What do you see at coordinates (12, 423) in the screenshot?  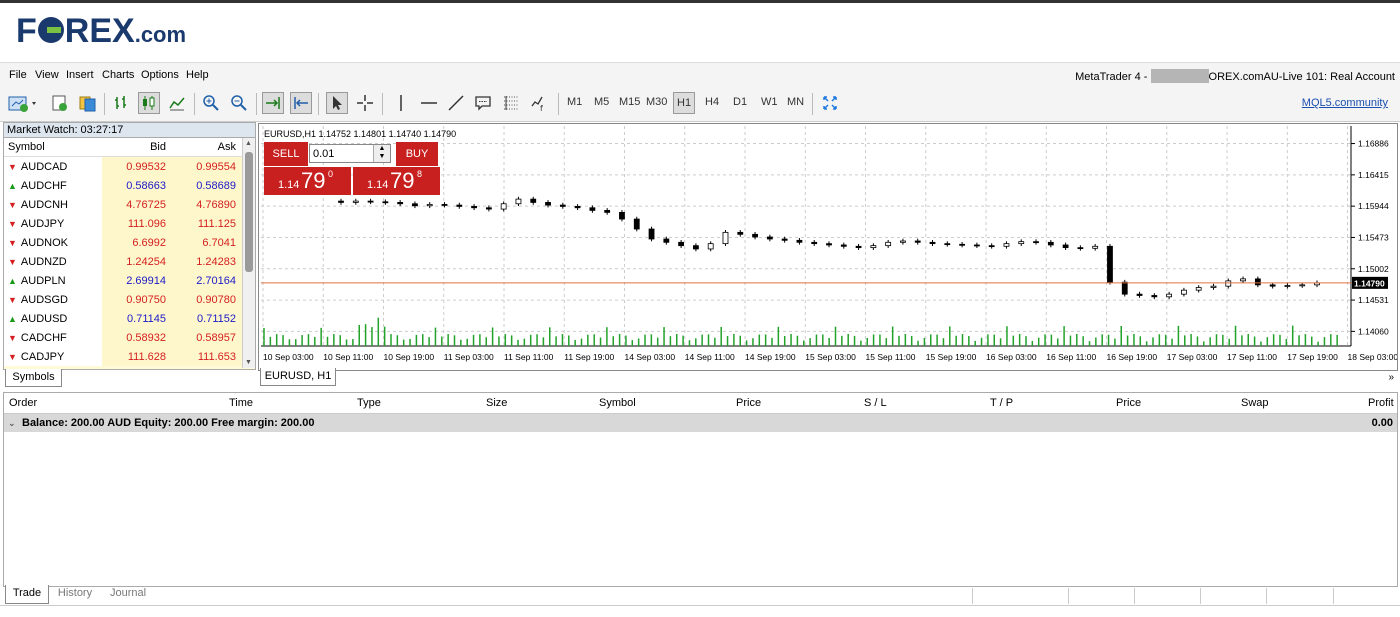 I see `collapse-icon: ⌄` at bounding box center [12, 423].